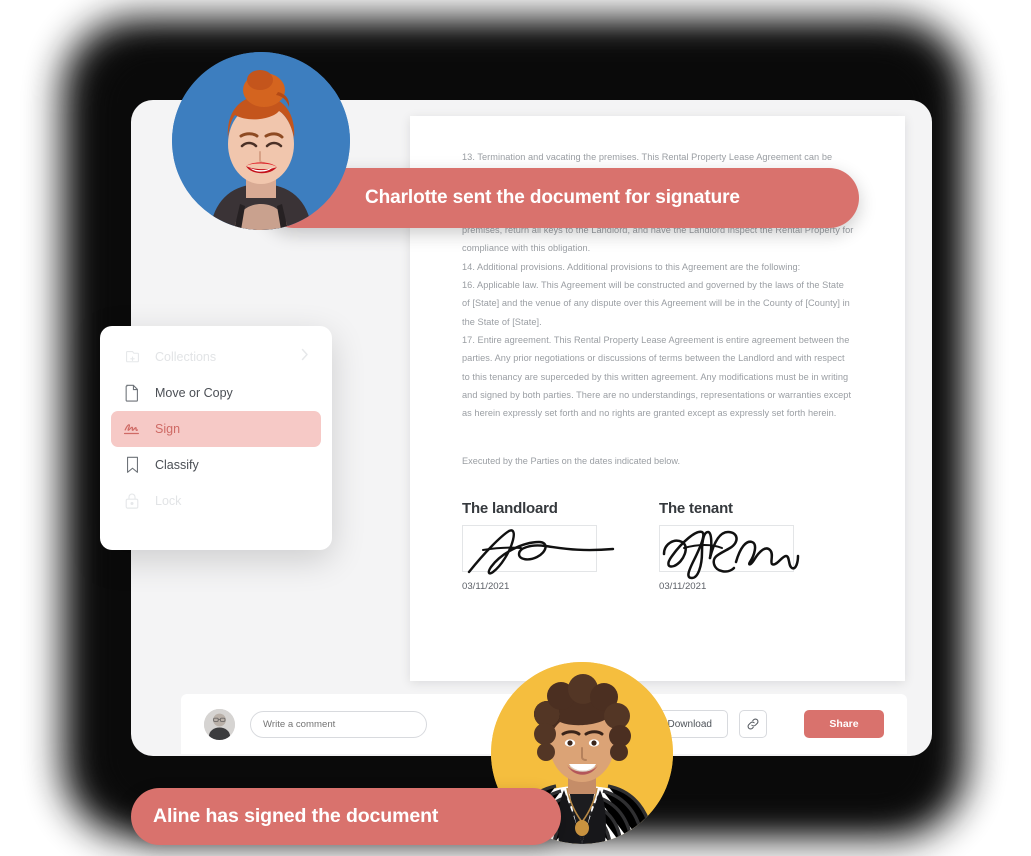  Describe the element at coordinates (216, 465) in the screenshot. I see `menu-item-classify: Classify` at that location.